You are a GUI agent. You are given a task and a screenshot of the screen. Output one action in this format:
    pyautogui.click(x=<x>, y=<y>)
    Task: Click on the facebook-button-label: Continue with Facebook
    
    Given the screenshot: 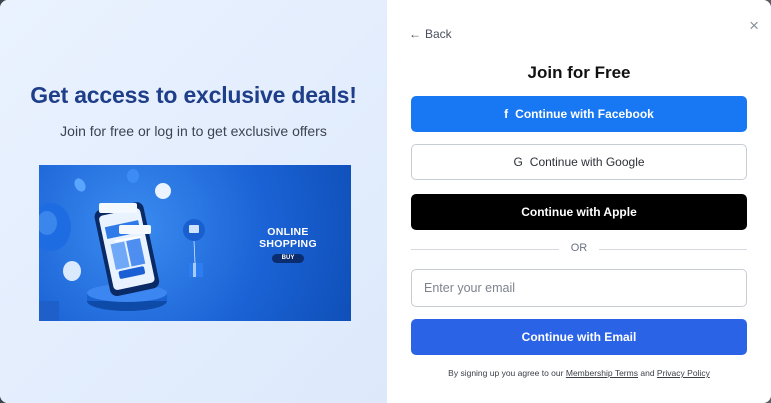 What is the action you would take?
    pyautogui.click(x=584, y=114)
    